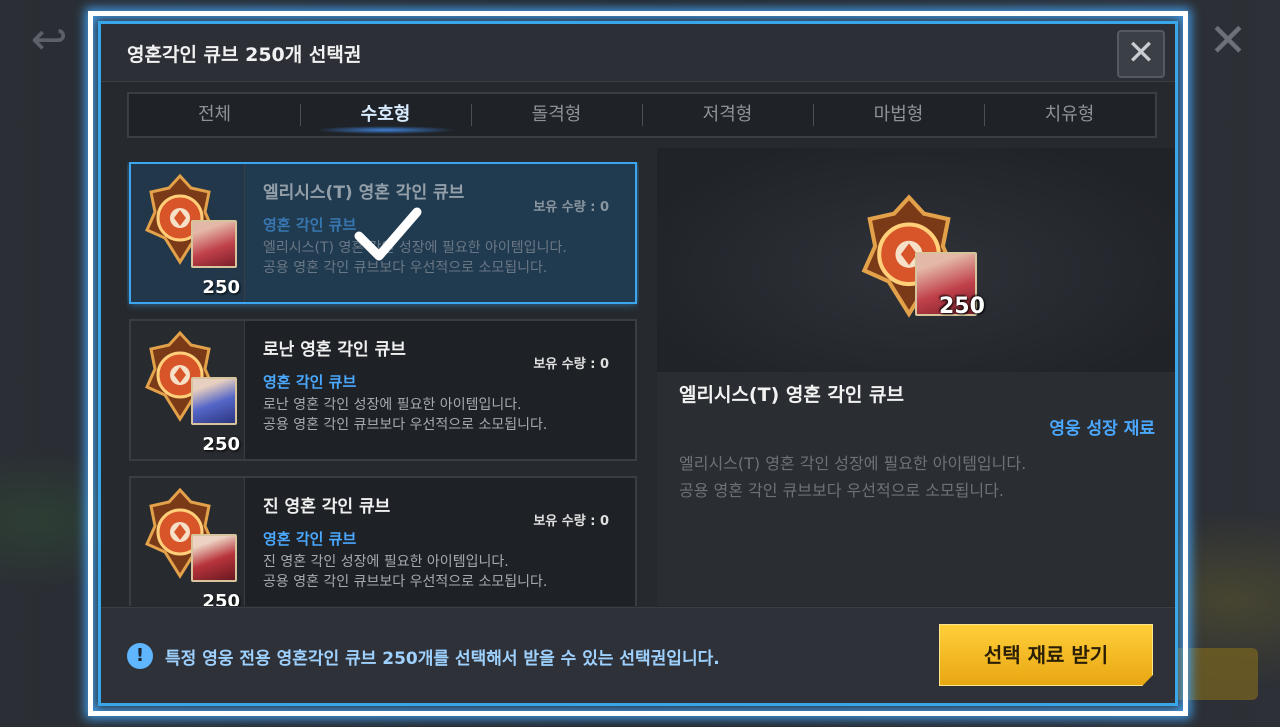 This screenshot has height=727, width=1280. I want to click on tab-healer: 치유형, so click(1069, 115).